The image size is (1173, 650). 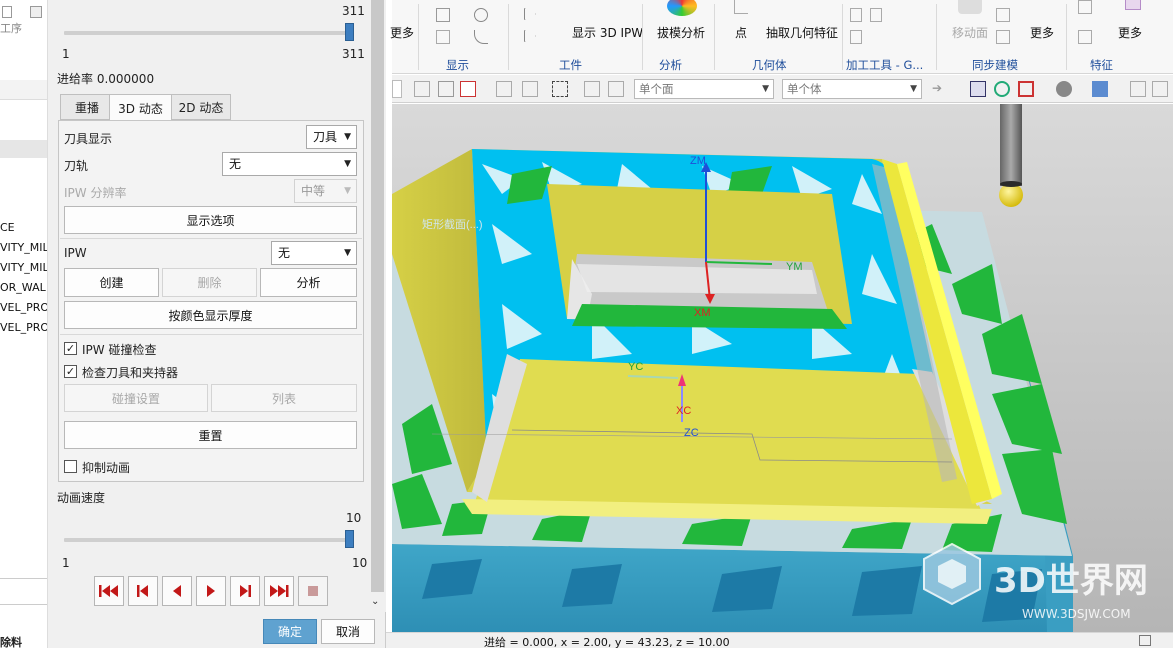 What do you see at coordinates (443, 15) in the screenshot?
I see `sheet-icon` at bounding box center [443, 15].